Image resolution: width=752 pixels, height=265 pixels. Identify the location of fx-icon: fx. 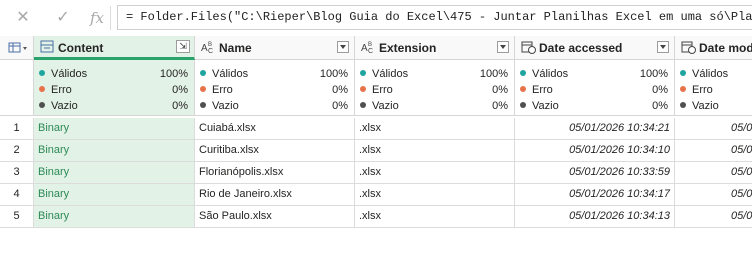
(97, 18).